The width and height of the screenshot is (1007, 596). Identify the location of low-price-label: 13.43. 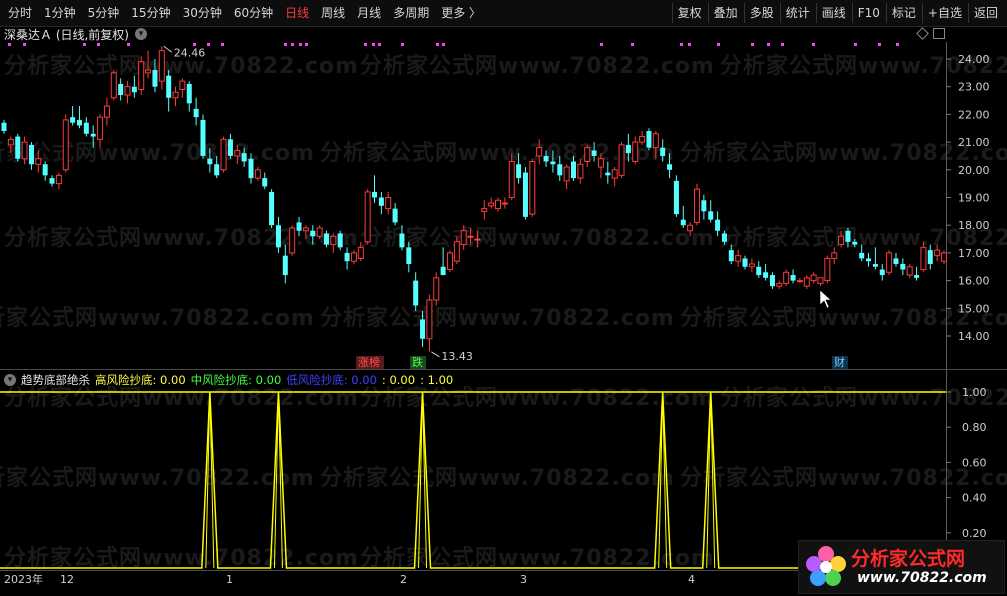
(457, 356).